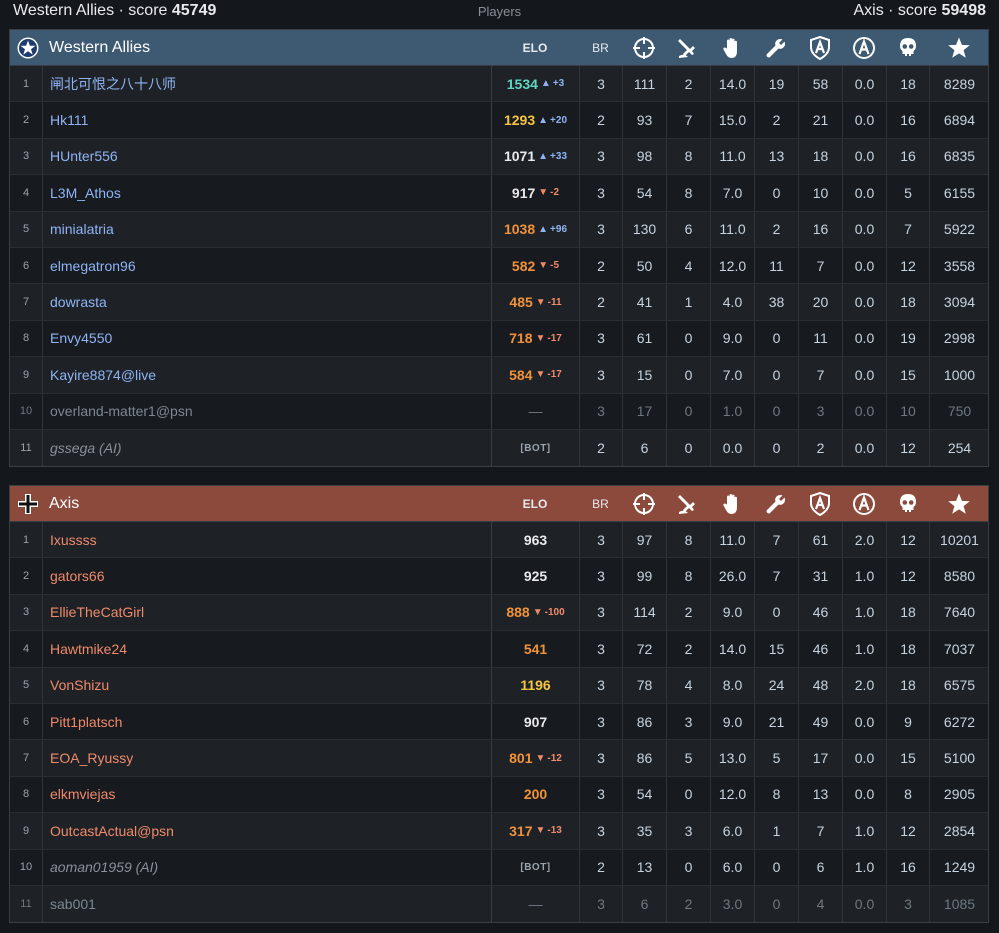  Describe the element at coordinates (266, 685) in the screenshot. I see `player-name: VonShizu` at that location.